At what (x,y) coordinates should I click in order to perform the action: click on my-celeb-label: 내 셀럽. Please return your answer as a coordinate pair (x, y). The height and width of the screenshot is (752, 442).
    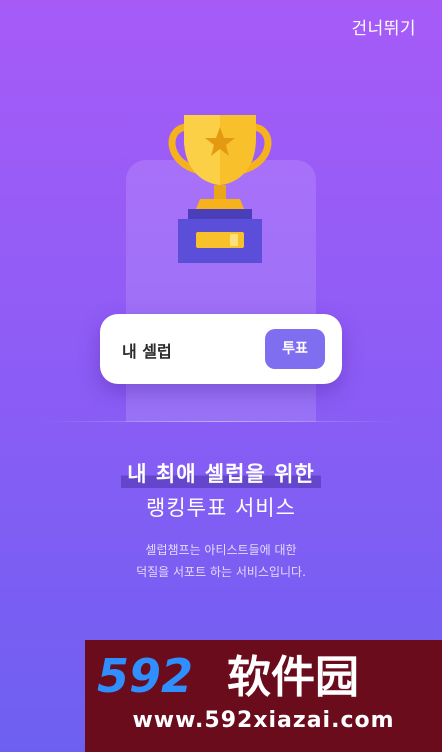
    Looking at the image, I should click on (147, 351).